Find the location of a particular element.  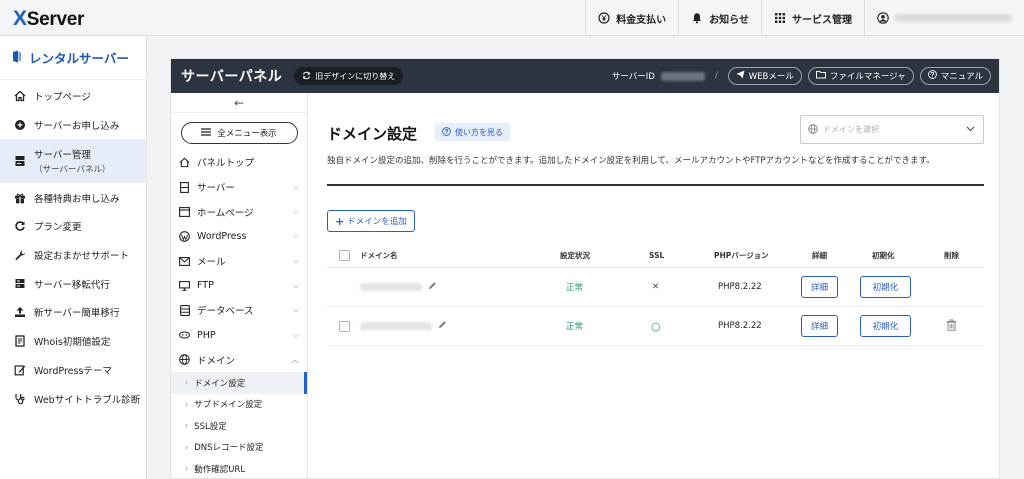

menu-item-ftp: FTP ⌵ is located at coordinates (239, 285).